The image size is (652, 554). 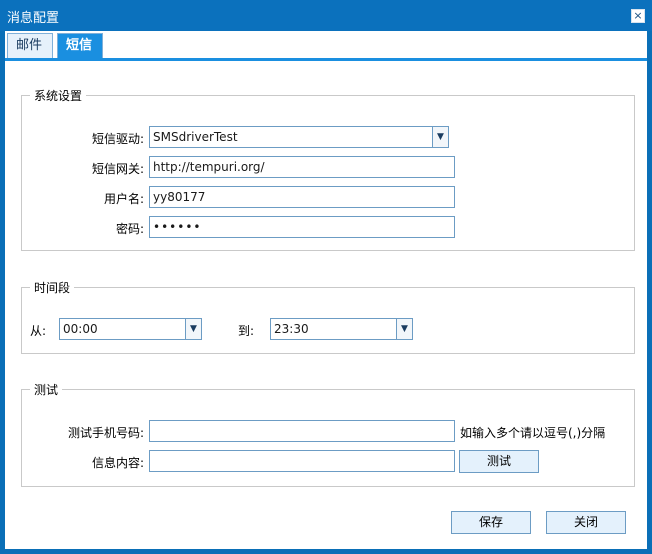 What do you see at coordinates (491, 522) in the screenshot?
I see `save-button: 保存` at bounding box center [491, 522].